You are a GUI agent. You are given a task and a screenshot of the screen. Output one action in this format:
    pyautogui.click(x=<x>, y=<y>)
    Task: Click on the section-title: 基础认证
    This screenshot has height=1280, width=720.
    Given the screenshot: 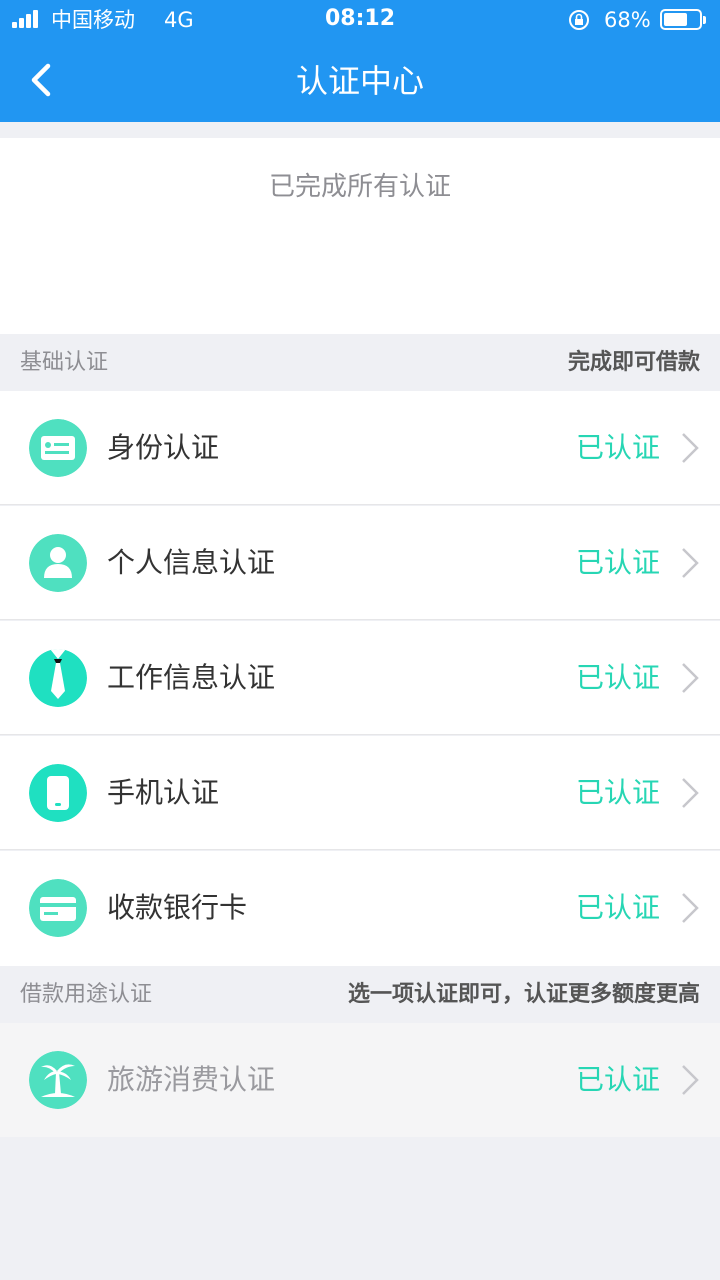 What is the action you would take?
    pyautogui.click(x=64, y=362)
    